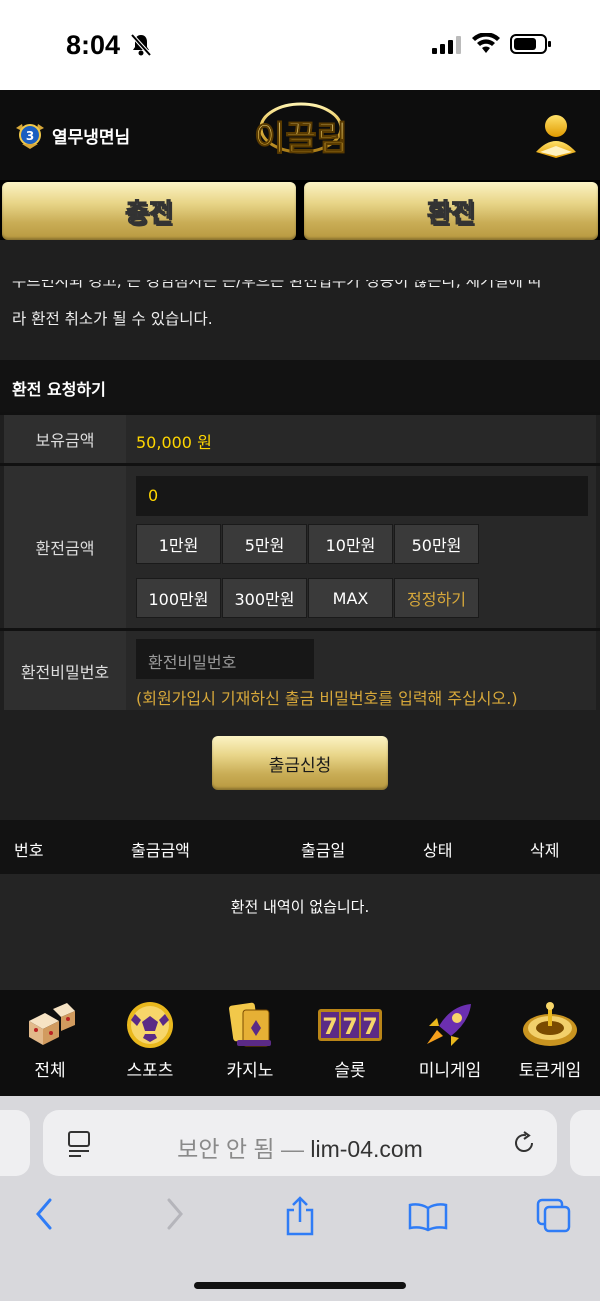 The width and height of the screenshot is (600, 1301). What do you see at coordinates (554, 1216) in the screenshot?
I see `tabs-icon` at bounding box center [554, 1216].